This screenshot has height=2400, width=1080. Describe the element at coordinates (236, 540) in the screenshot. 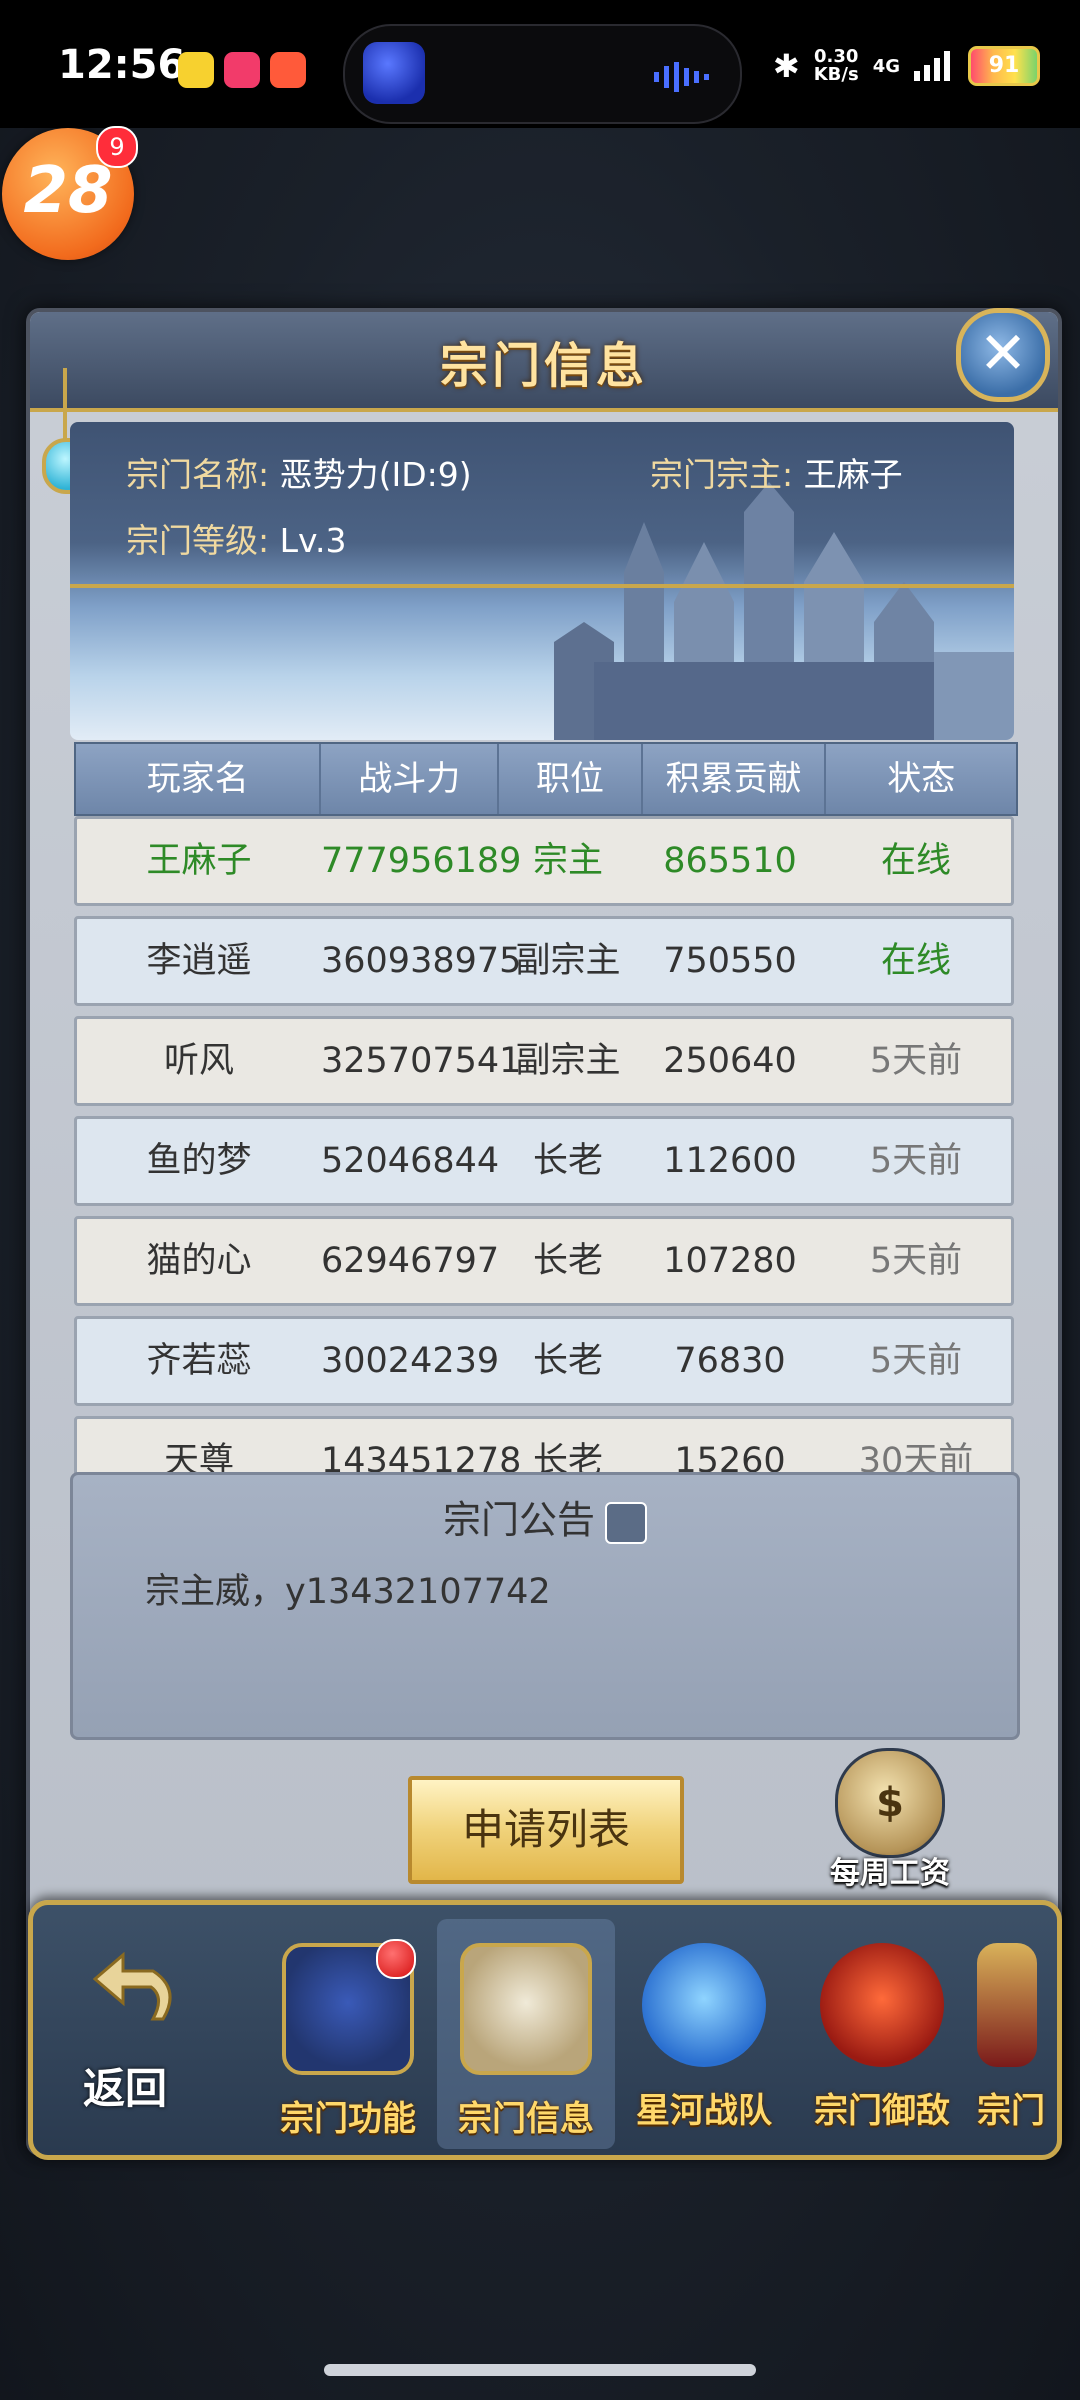

I see `sect-level: 宗门等级: Lv.3` at that location.